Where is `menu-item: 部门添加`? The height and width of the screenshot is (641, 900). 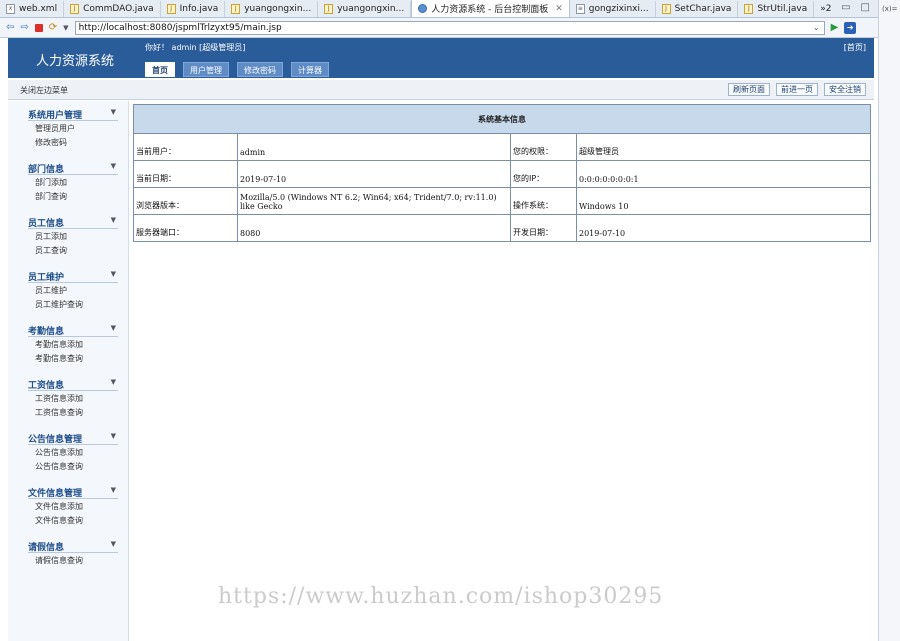
menu-item: 部门添加 is located at coordinates (73, 182).